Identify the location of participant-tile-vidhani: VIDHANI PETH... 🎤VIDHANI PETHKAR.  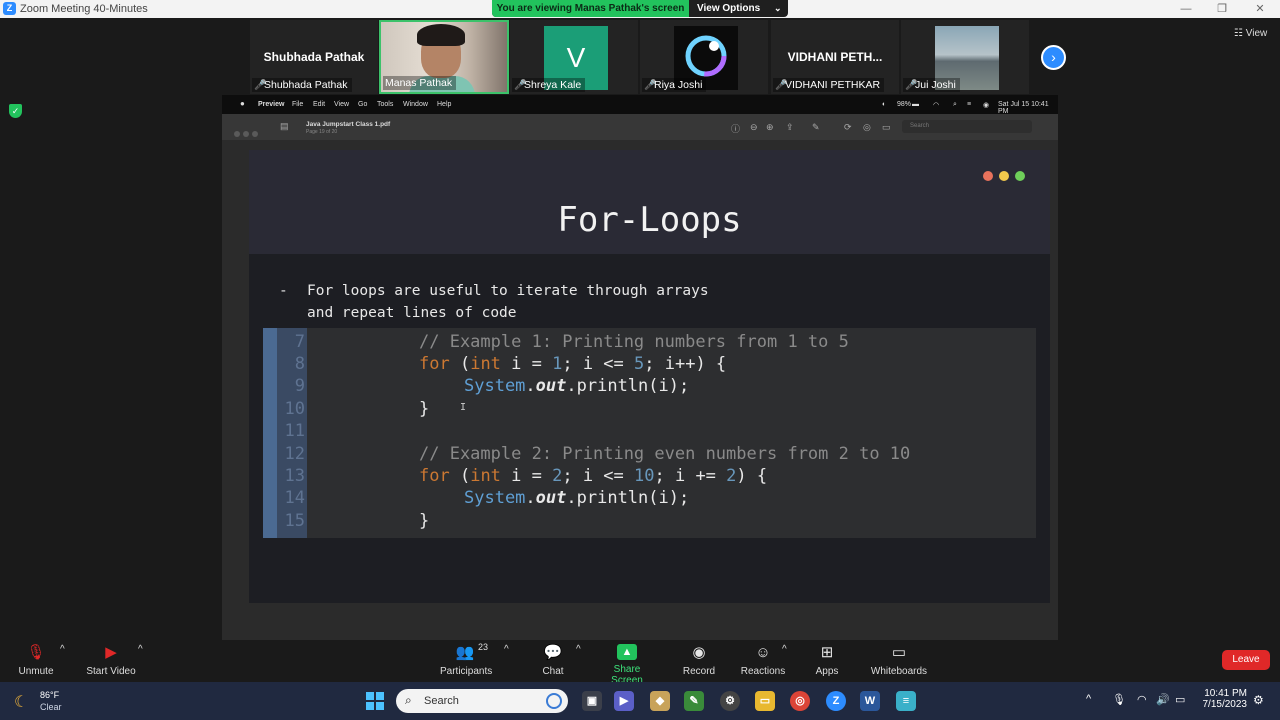
(835, 57).